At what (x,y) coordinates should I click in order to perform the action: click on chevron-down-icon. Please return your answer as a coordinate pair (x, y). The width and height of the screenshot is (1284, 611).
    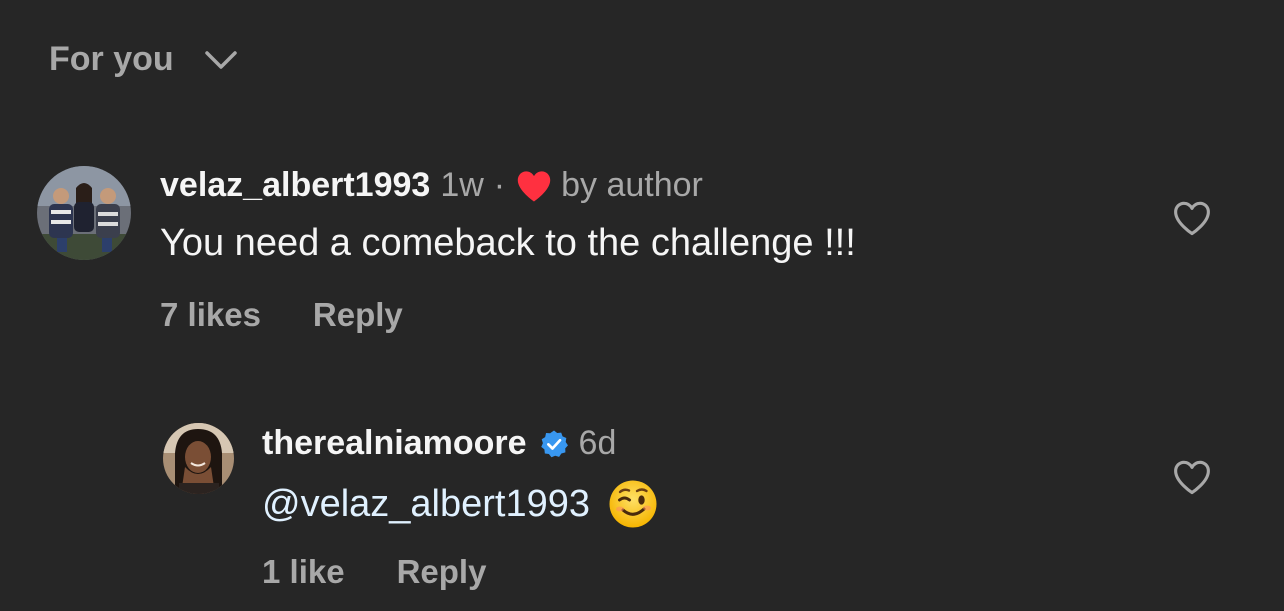
    Looking at the image, I should click on (221, 60).